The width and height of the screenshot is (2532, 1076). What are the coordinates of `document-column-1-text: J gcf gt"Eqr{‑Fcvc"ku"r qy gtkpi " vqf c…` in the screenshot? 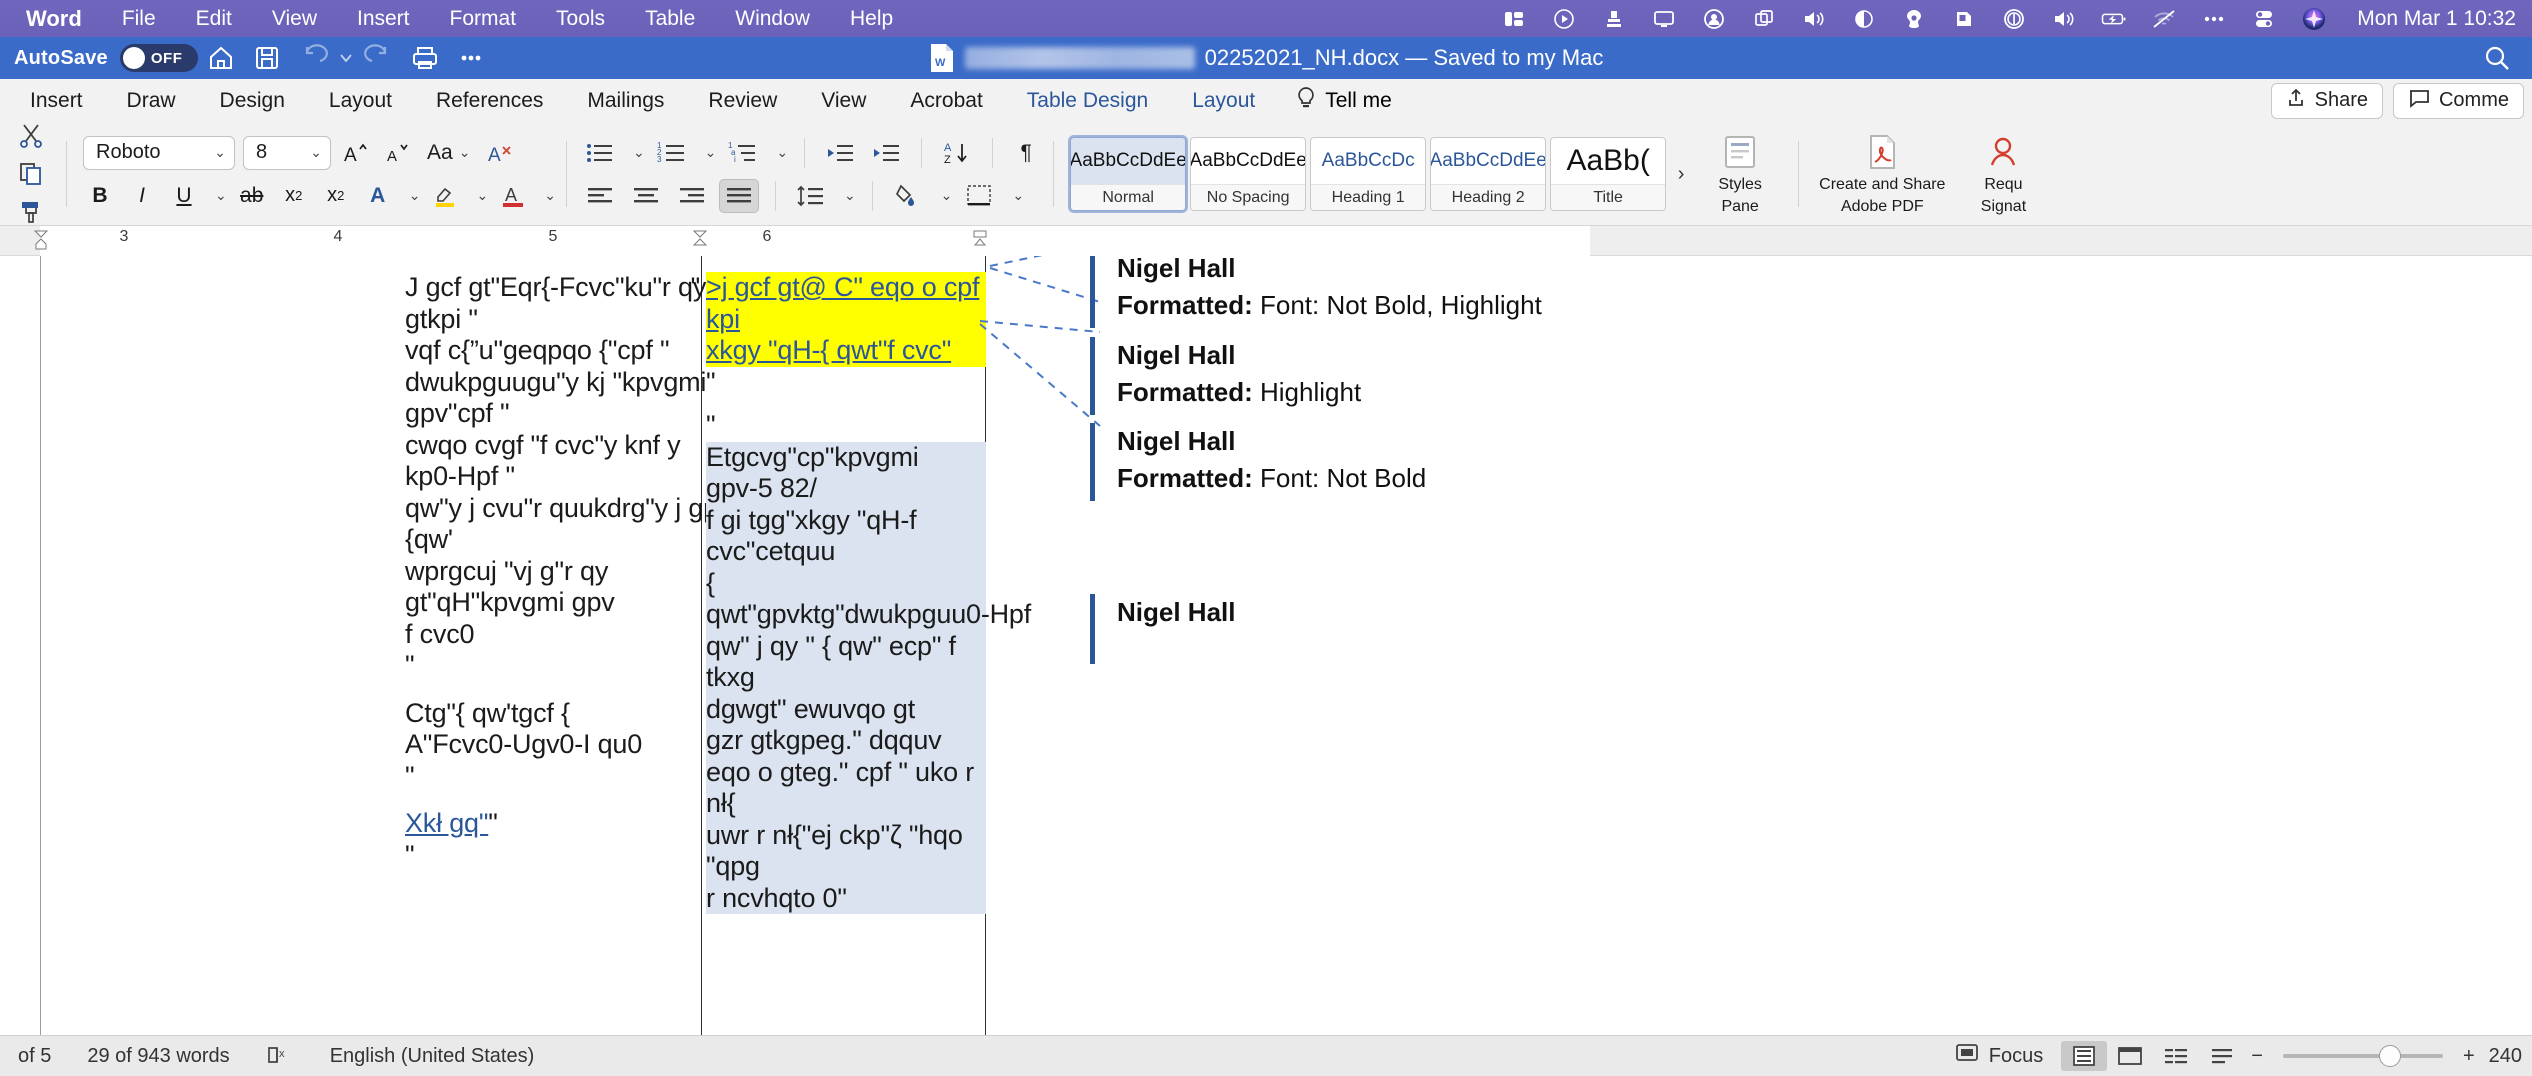 It's located at (573, 571).